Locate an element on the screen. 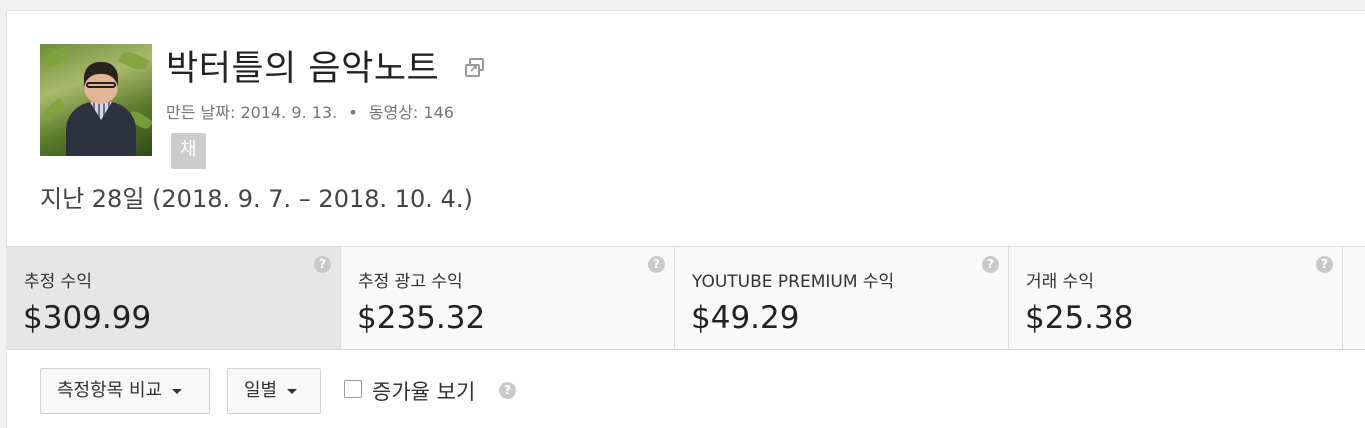 This screenshot has height=428, width=1365. created-label: 만든 날짜: is located at coordinates (201, 112).